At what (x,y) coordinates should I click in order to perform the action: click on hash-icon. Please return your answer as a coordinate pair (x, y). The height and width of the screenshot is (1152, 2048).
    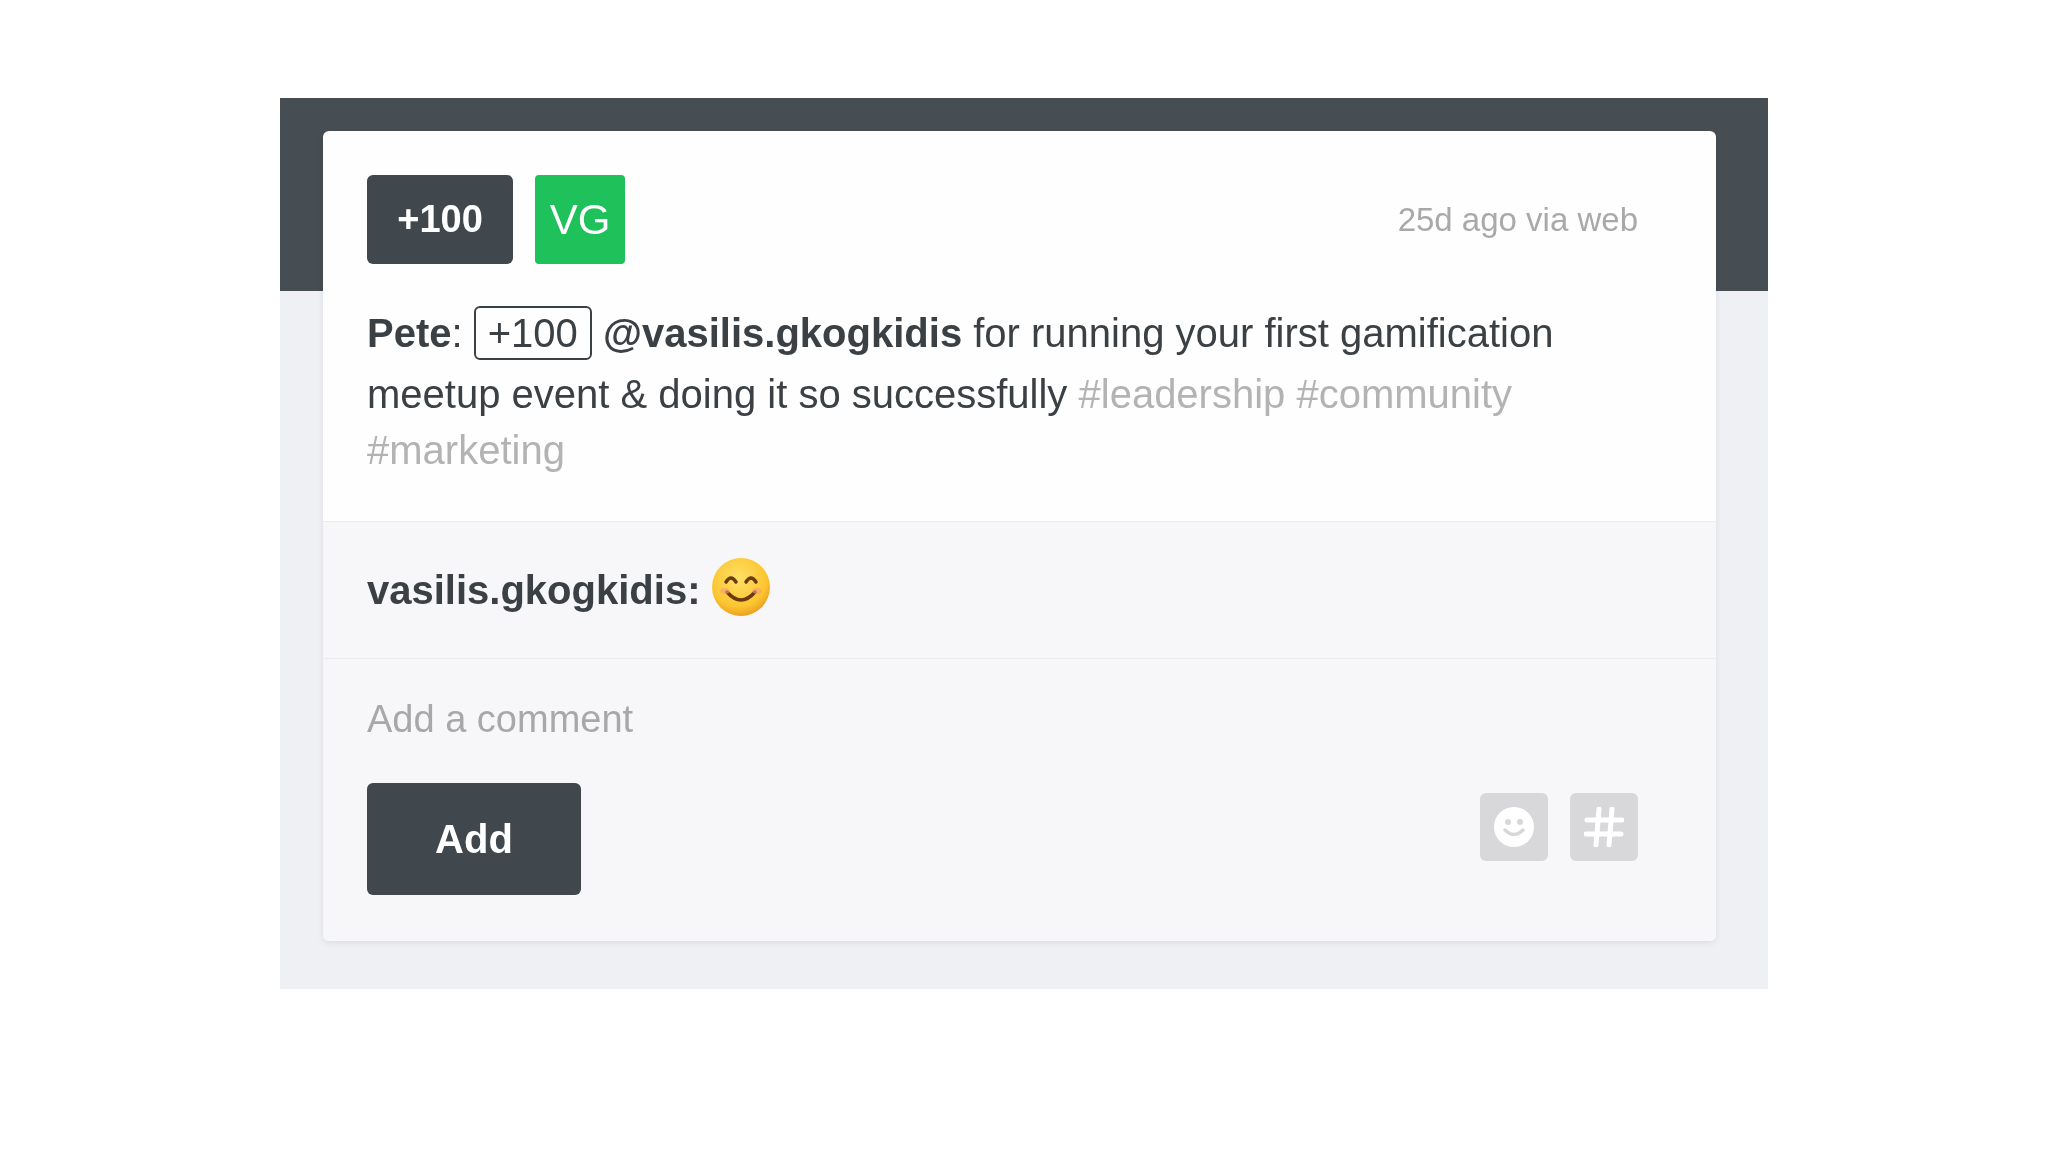
    Looking at the image, I should click on (1604, 827).